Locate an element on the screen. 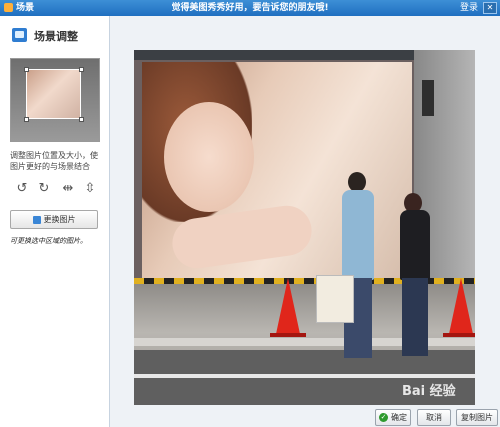  transform-toolbar: ↺ ↻ ⇹ ⇳ is located at coordinates (57, 190).